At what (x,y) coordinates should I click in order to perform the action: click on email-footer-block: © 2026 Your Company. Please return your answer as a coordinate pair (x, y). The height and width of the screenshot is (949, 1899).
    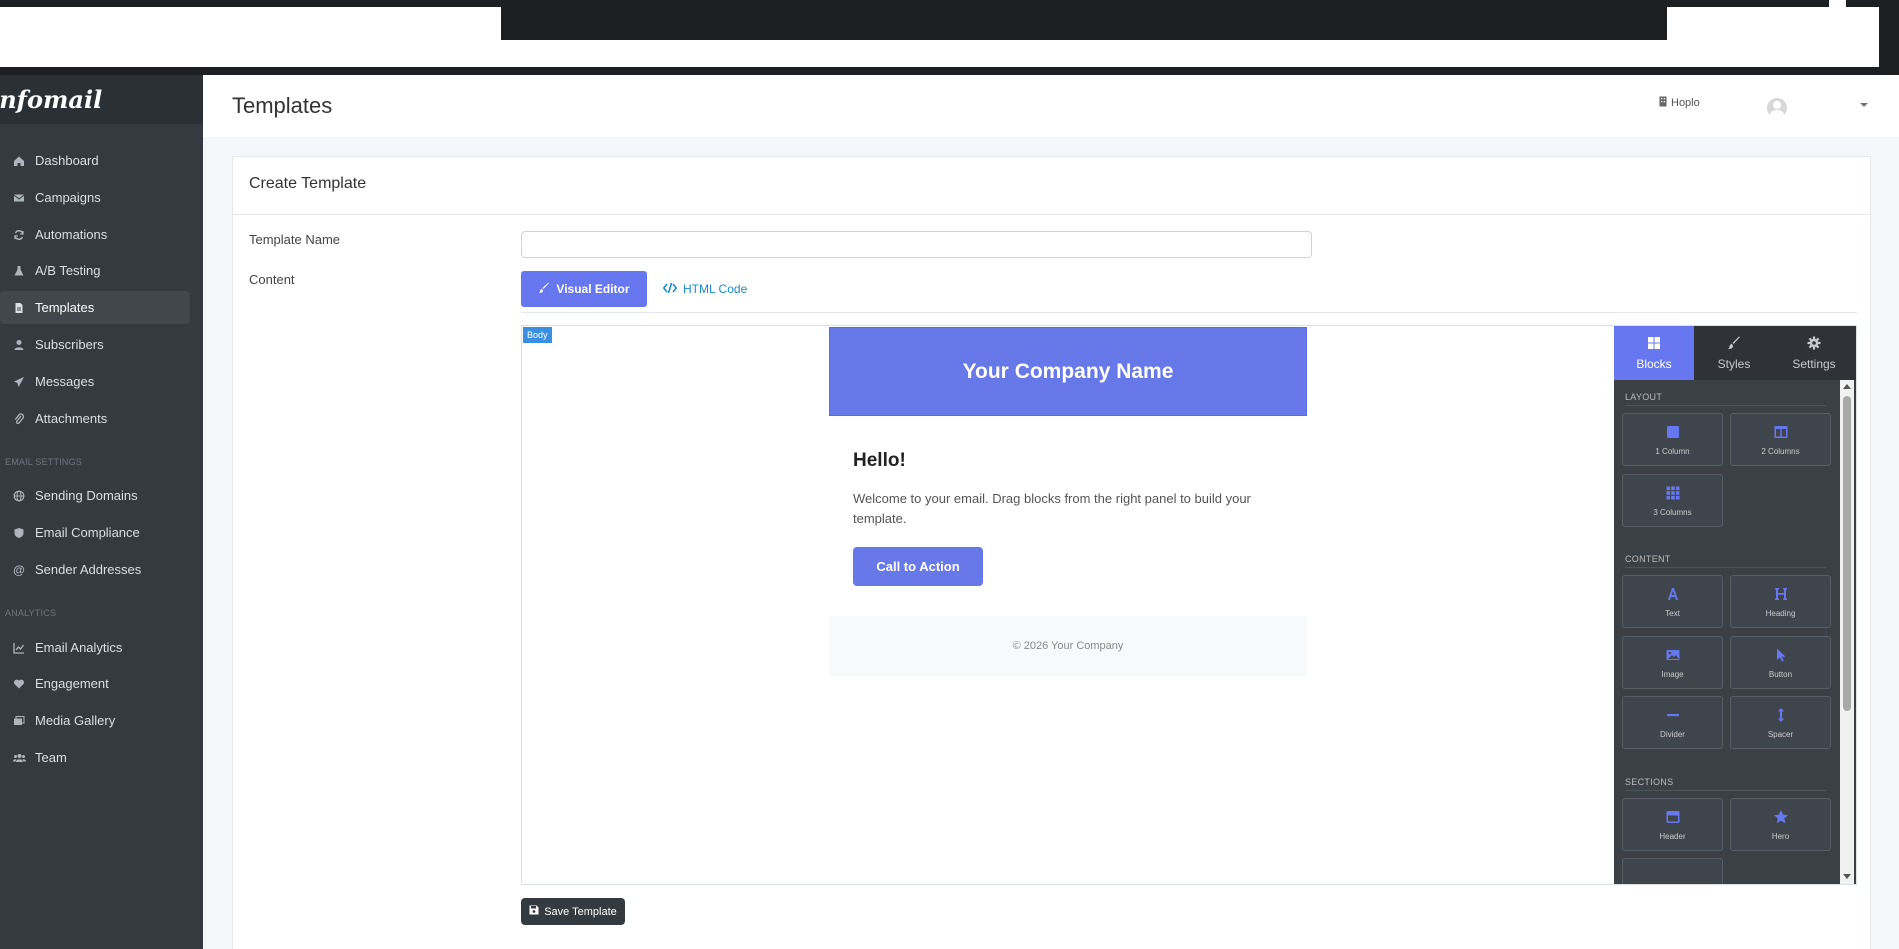
    Looking at the image, I should click on (1068, 646).